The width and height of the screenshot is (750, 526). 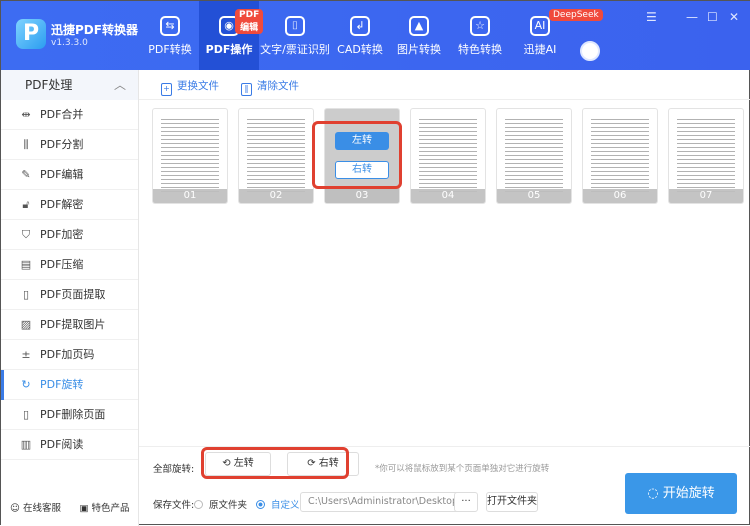 I want to click on nav-tab-3: ↲ CAD转换, so click(x=360, y=35).